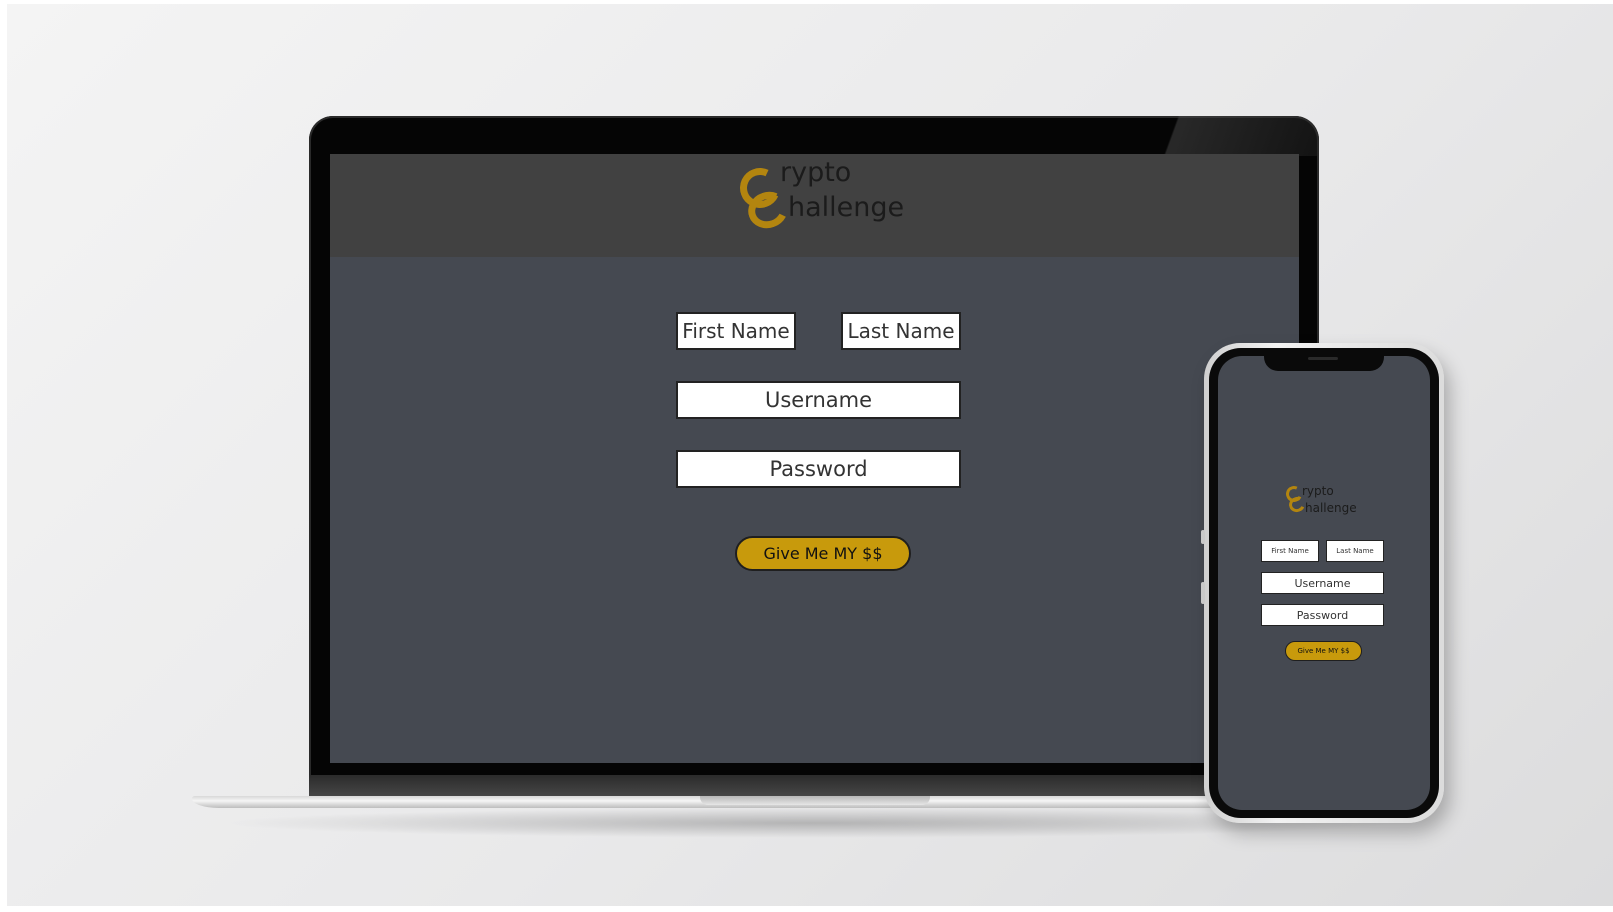 Image resolution: width=1613 pixels, height=912 pixels. I want to click on mobile-password-field: Password, so click(1322, 615).